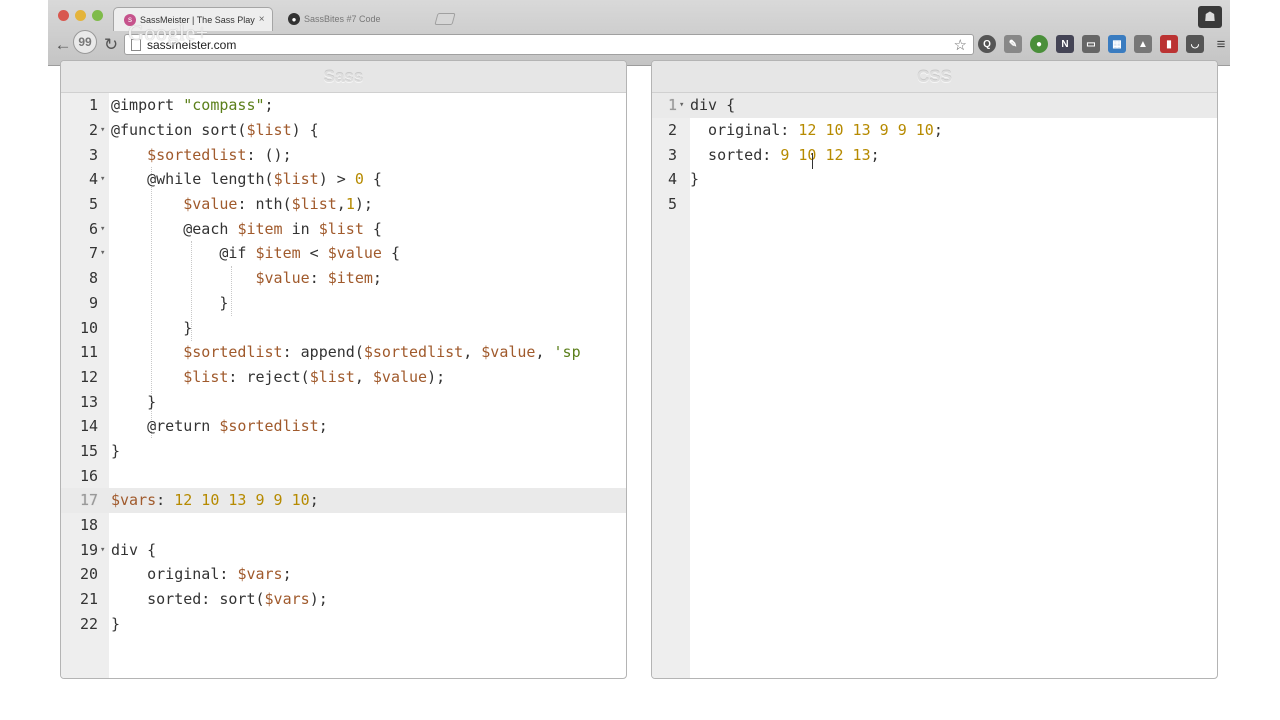 The width and height of the screenshot is (1280, 720). I want to click on code-line: 12 $list: reject($list, $value);, so click(343, 377).